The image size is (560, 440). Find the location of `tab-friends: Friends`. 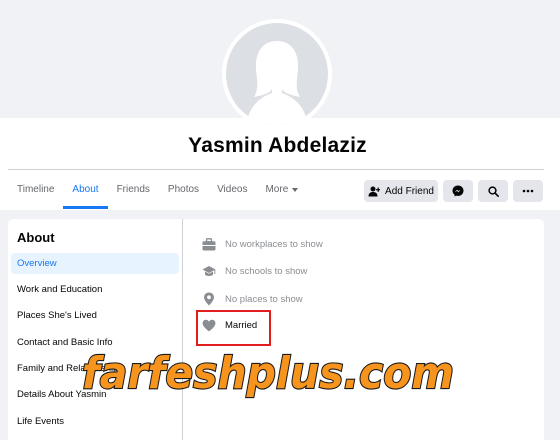

tab-friends: Friends is located at coordinates (133, 190).